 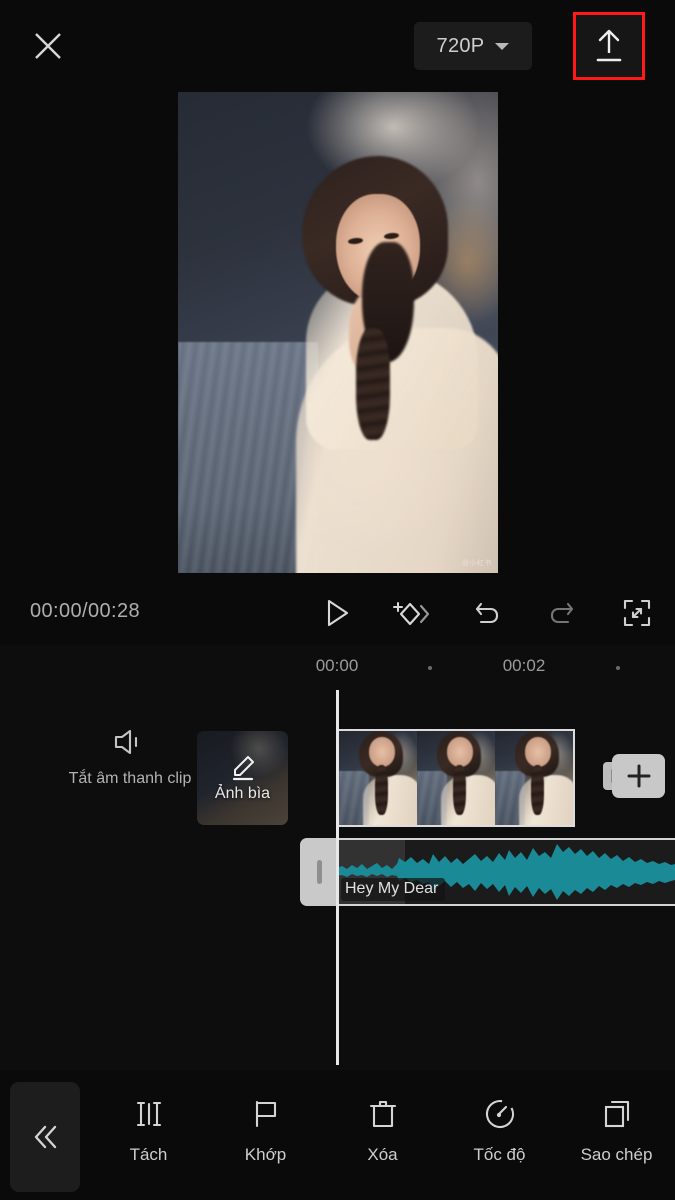 I want to click on close-button, so click(x=48, y=46).